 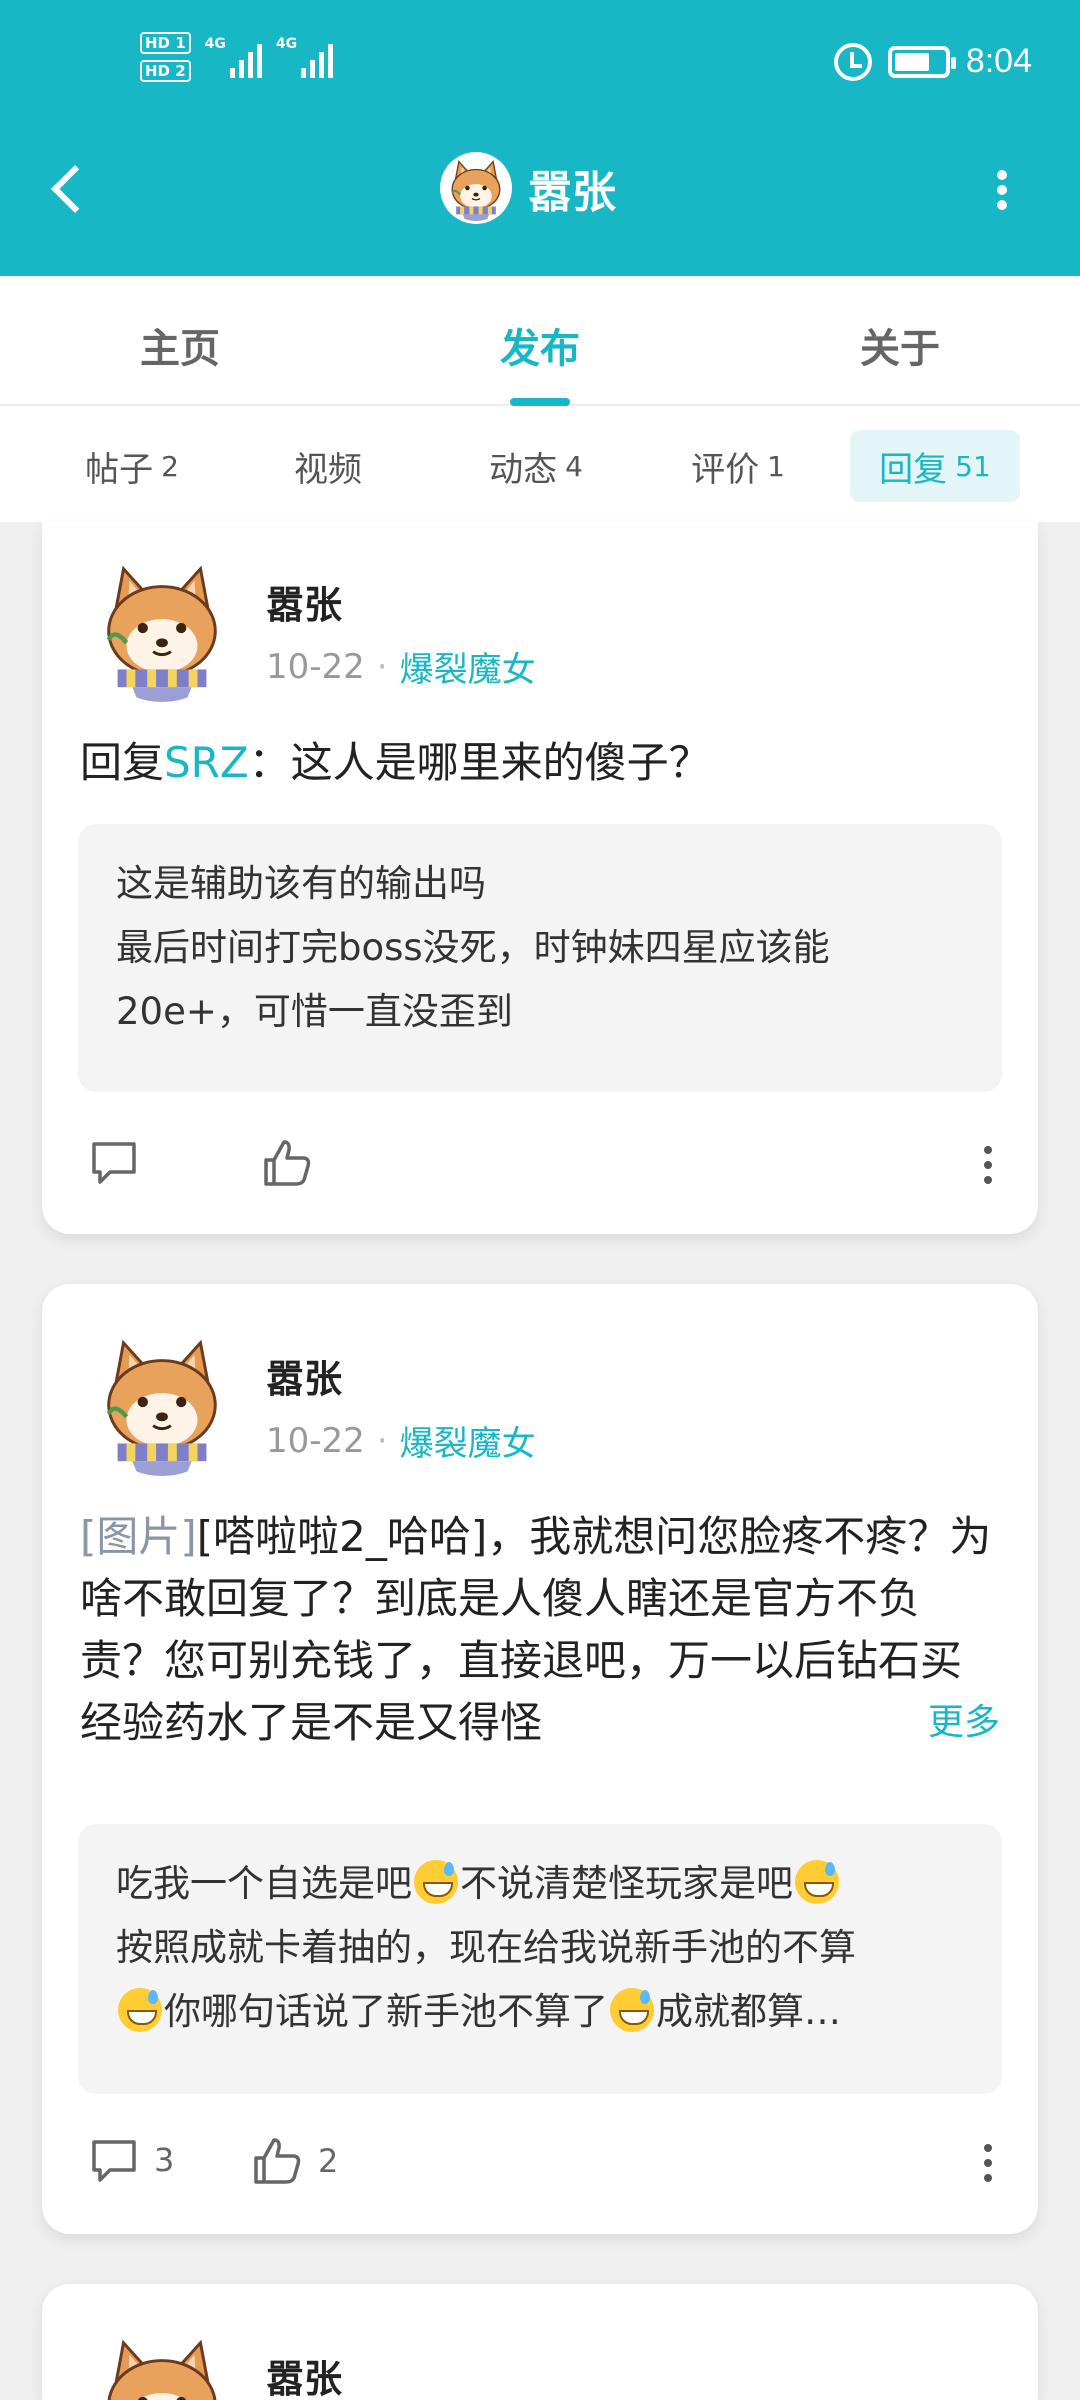 I want to click on page-title: 嚣张, so click(x=572, y=192).